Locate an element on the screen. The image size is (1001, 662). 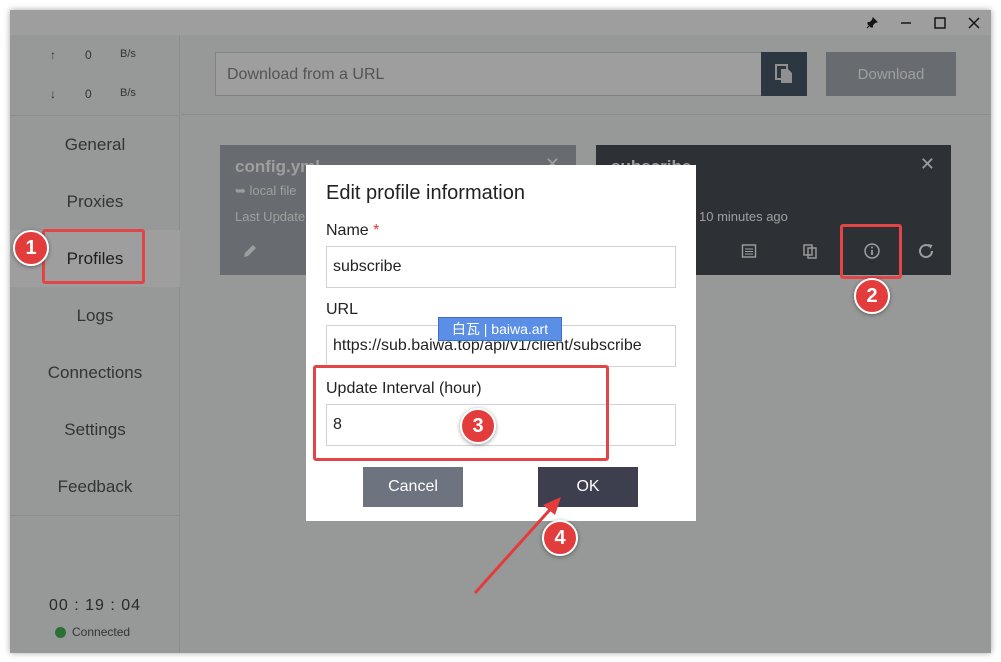
step-badge-1: 1 is located at coordinates (31, 248).